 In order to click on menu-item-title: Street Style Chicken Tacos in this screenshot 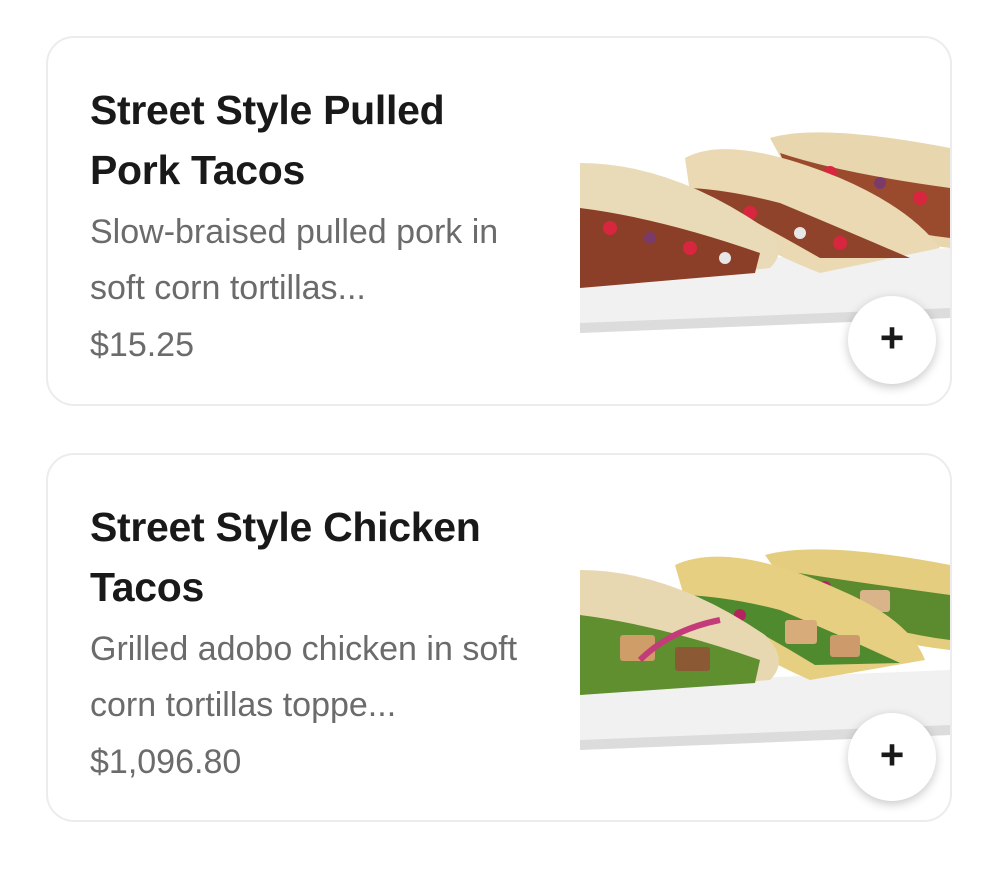, I will do `click(285, 557)`.